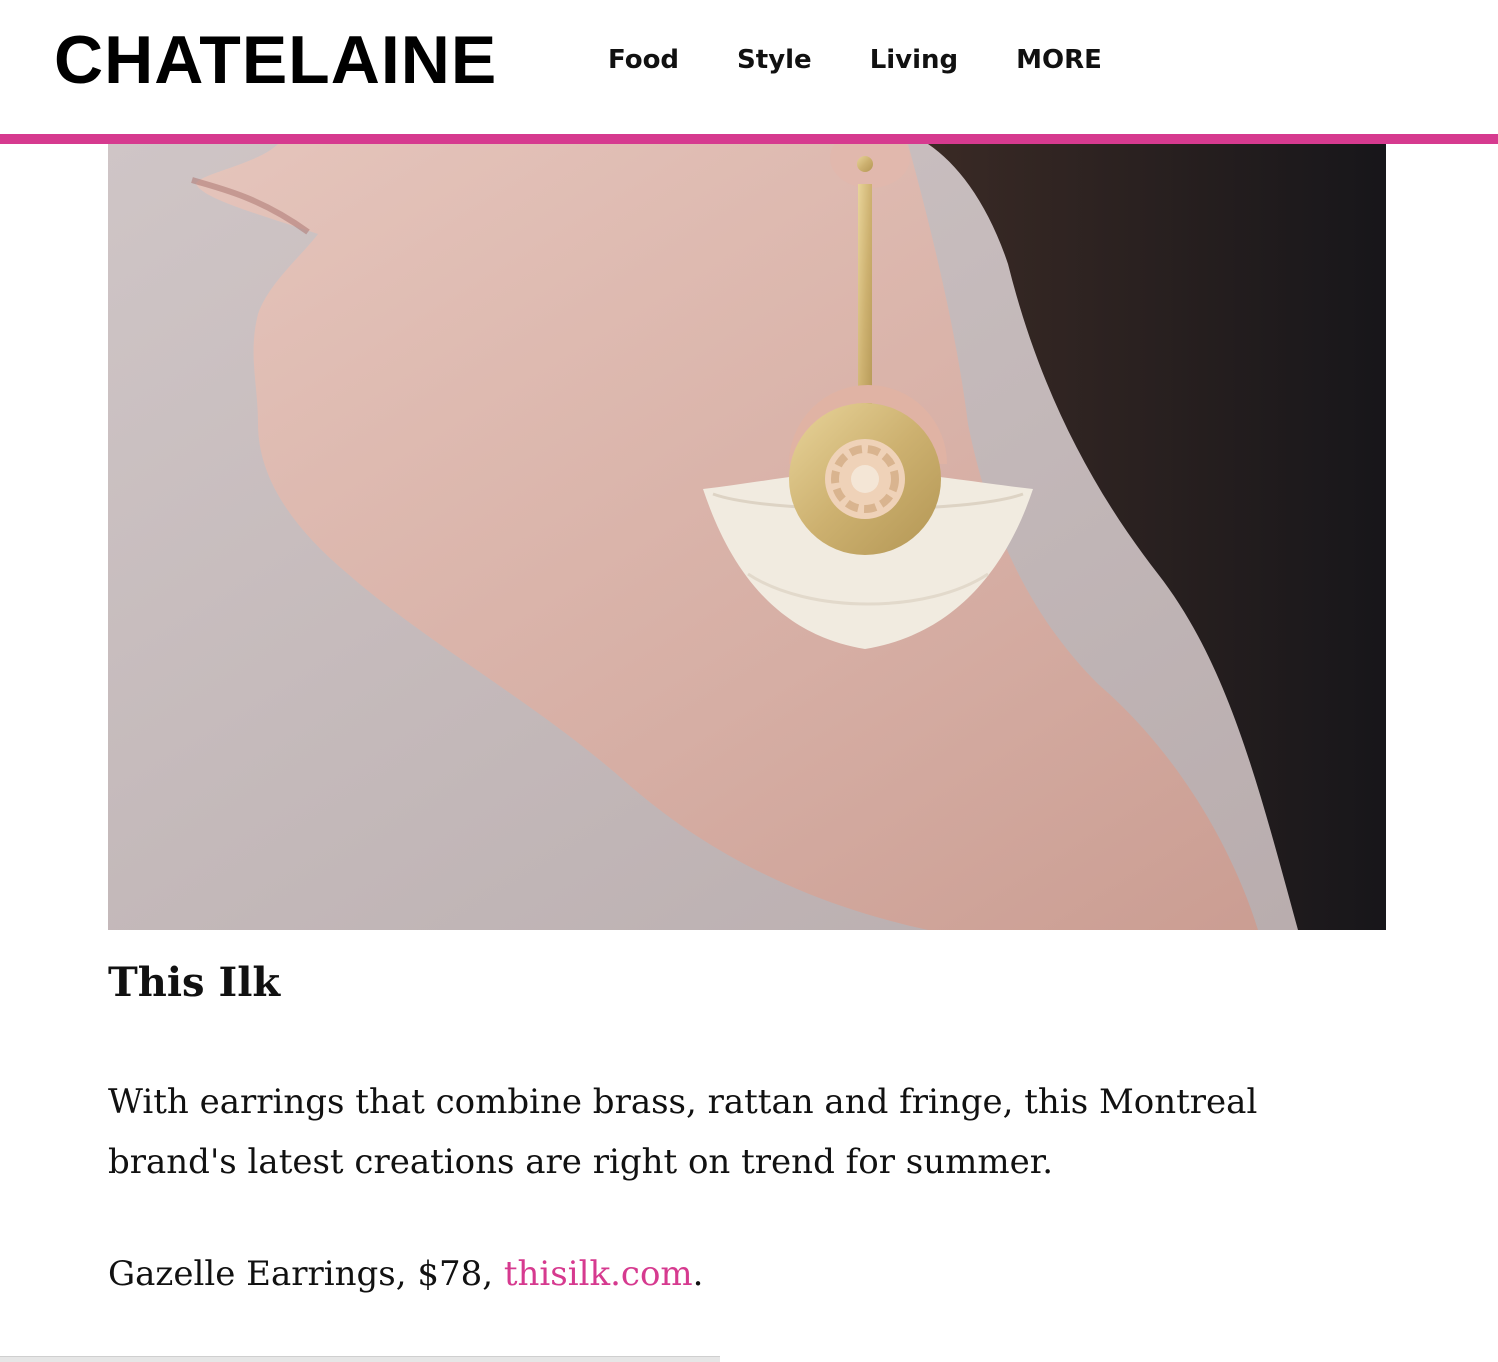 Image resolution: width=1498 pixels, height=1362 pixels. Describe the element at coordinates (774, 60) in the screenshot. I see `nav-item-style: Style` at that location.